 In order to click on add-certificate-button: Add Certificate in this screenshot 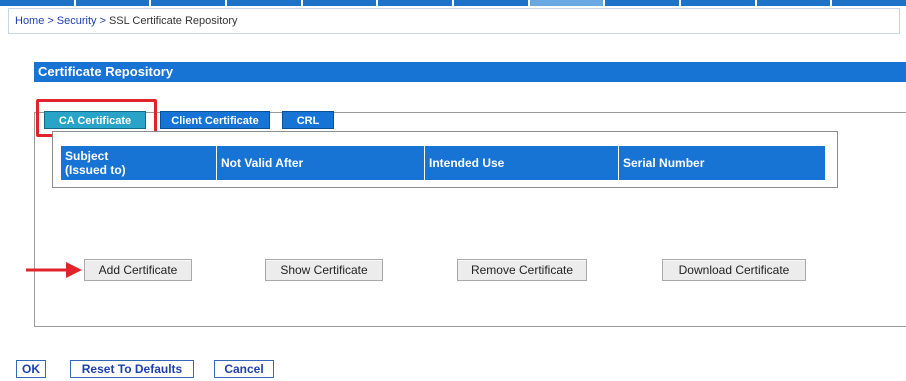, I will do `click(138, 270)`.